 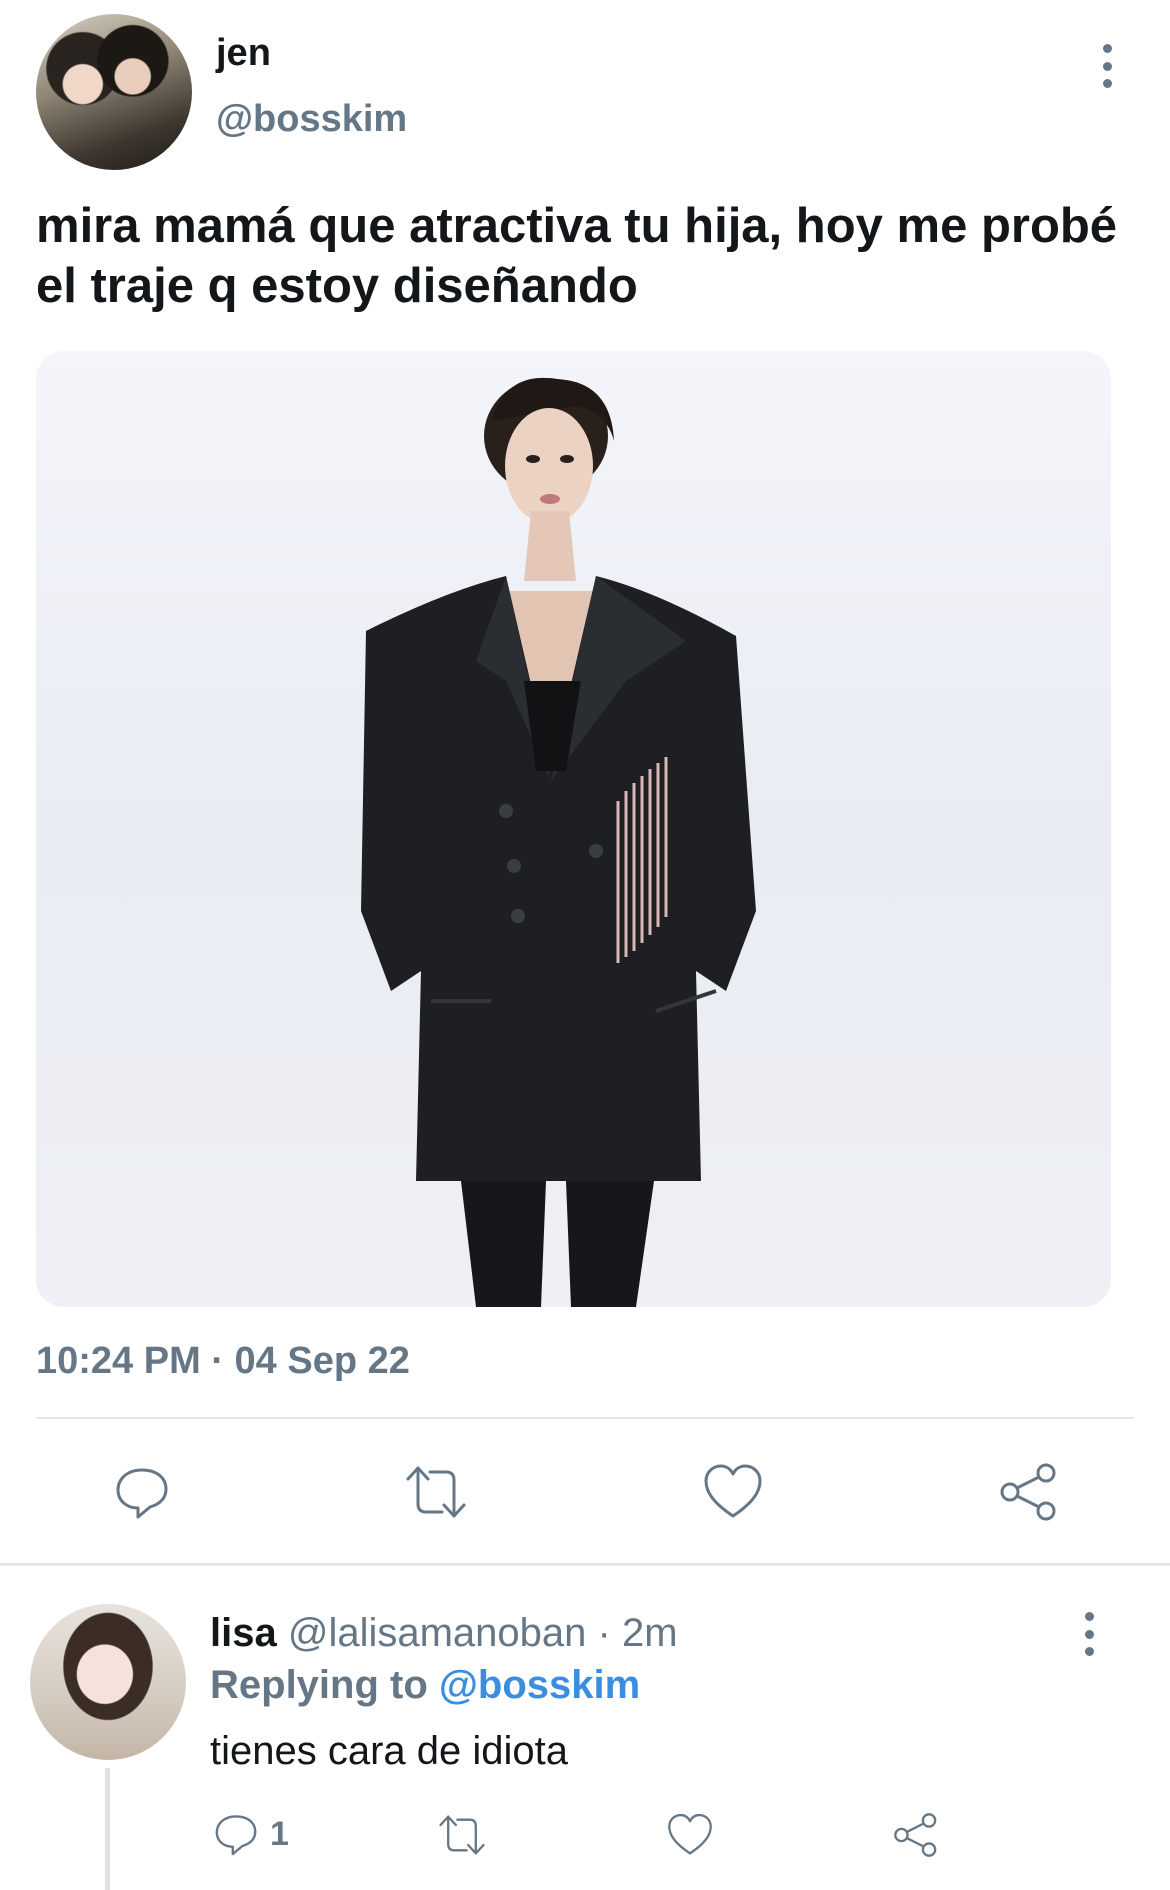 I want to click on reply-author-name: lisa, so click(x=243, y=1633).